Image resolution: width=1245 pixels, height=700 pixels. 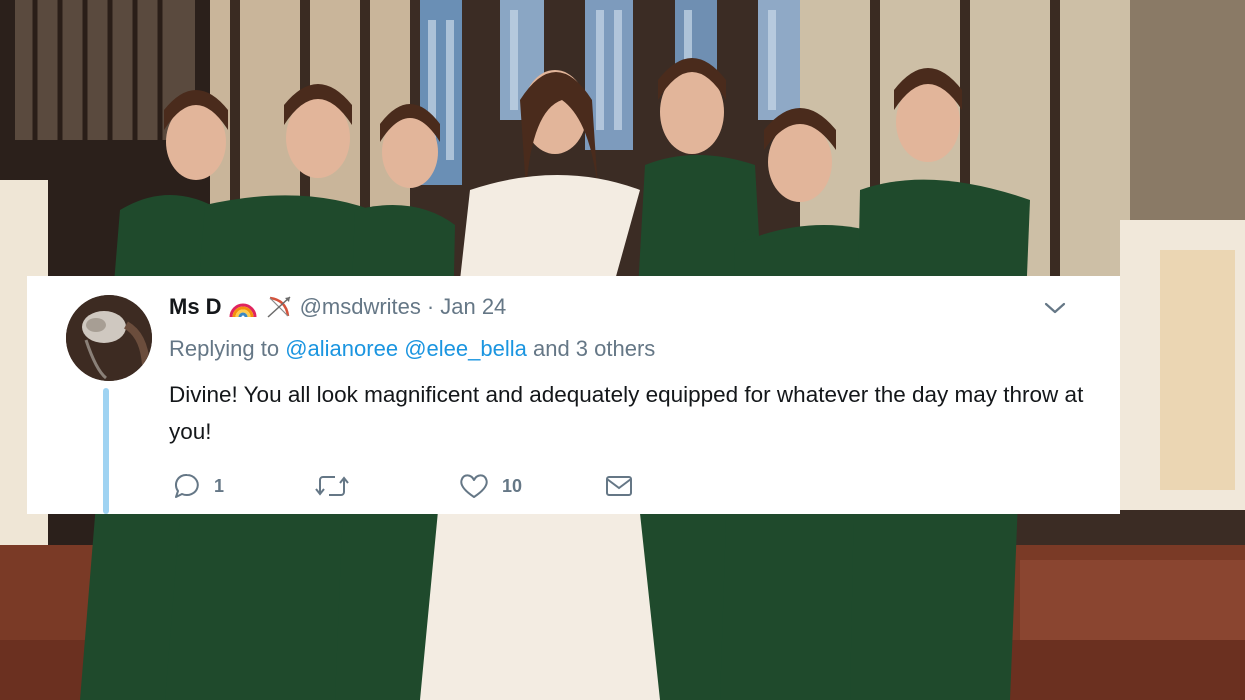 I want to click on retweet-button, so click(x=338, y=486).